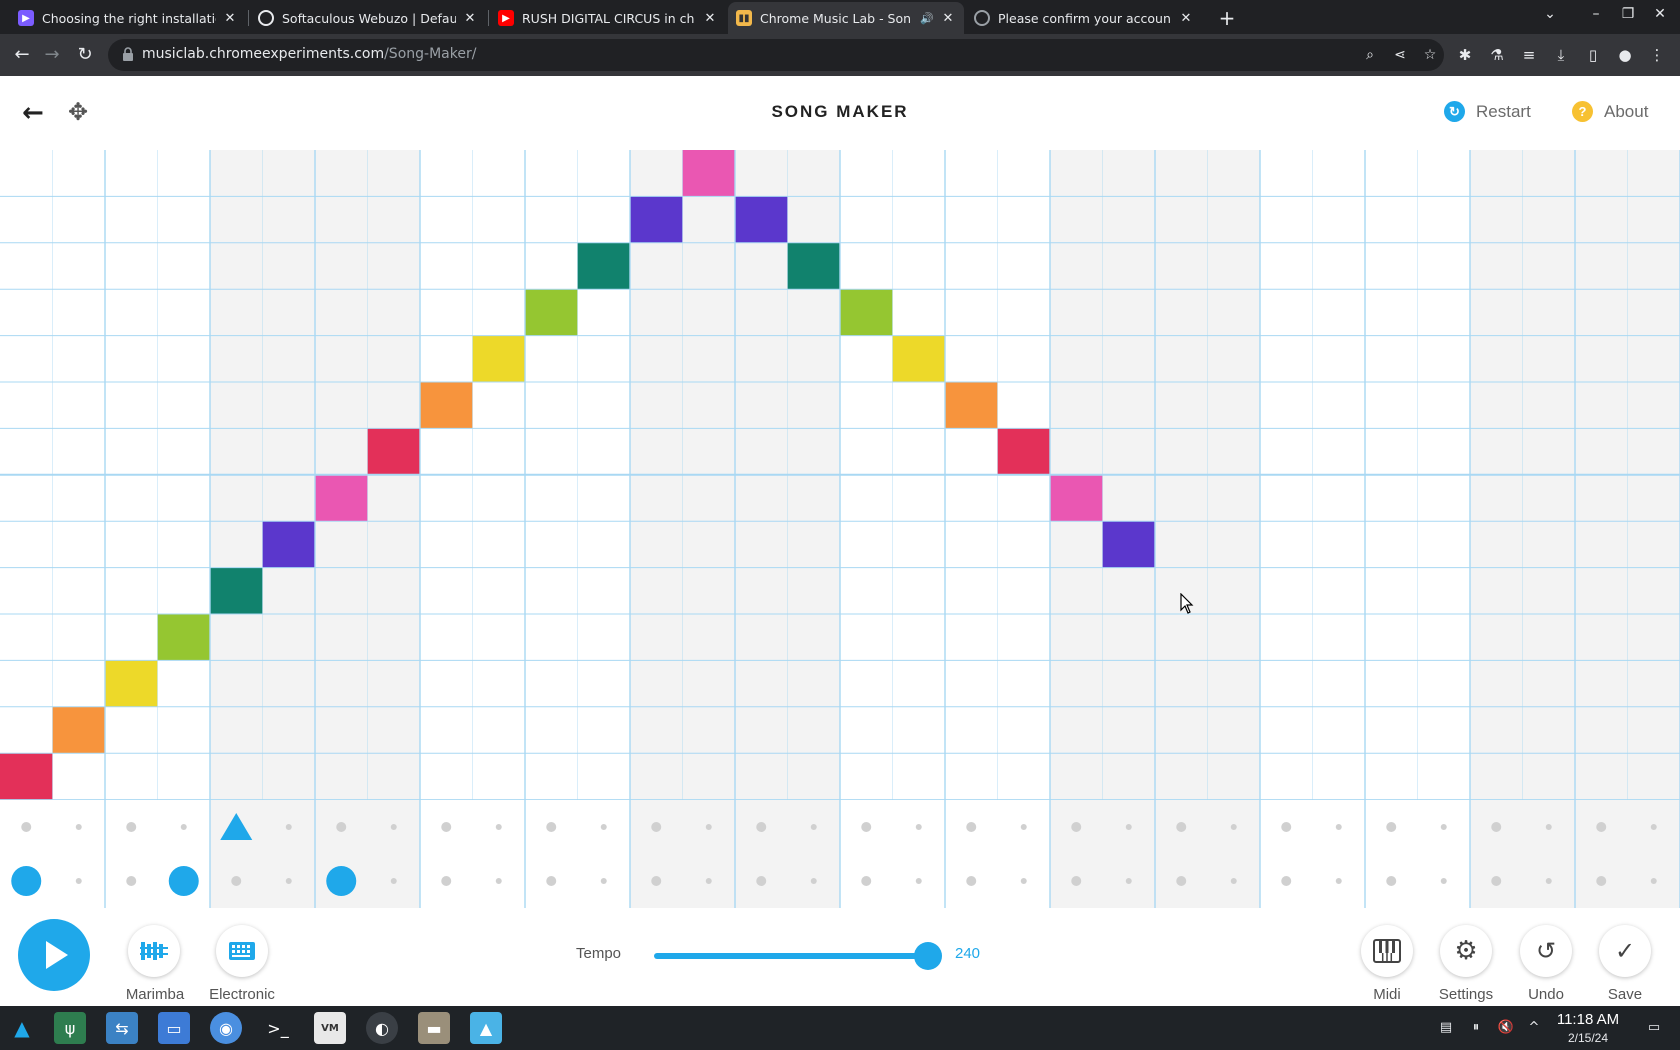  Describe the element at coordinates (928, 956) in the screenshot. I see `tempo-slider-handle` at that location.